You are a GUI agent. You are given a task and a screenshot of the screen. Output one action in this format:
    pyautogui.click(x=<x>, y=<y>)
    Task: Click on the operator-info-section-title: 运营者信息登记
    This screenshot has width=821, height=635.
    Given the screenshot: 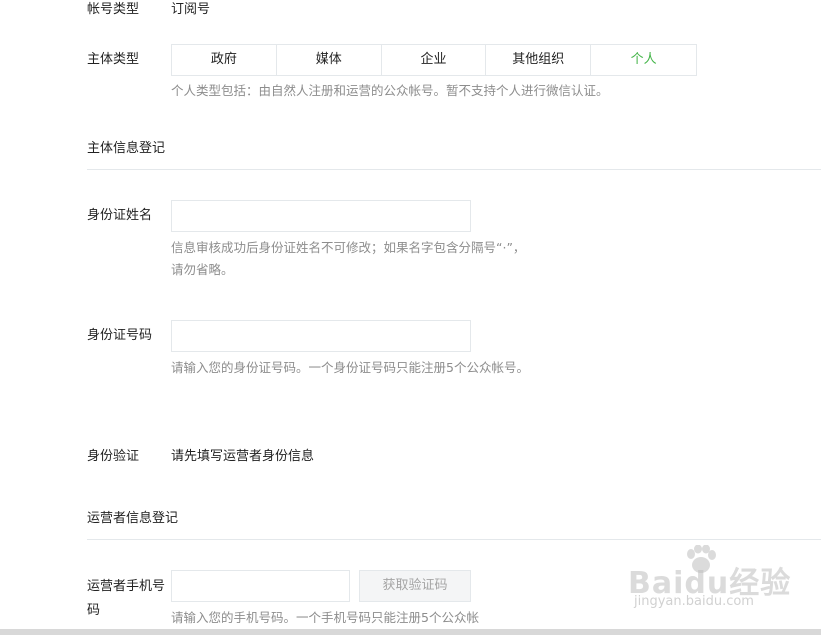 What is the action you would take?
    pyautogui.click(x=133, y=518)
    